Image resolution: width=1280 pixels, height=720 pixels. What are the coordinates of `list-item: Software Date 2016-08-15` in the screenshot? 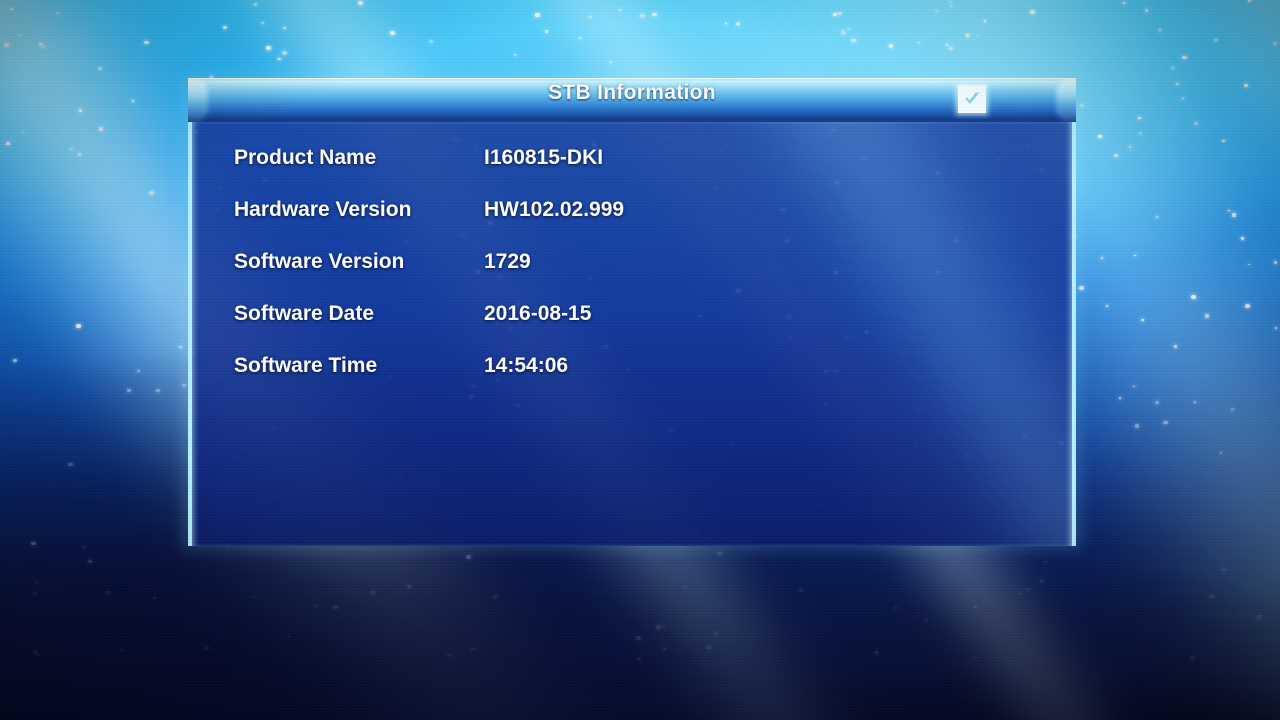 It's located at (653, 328).